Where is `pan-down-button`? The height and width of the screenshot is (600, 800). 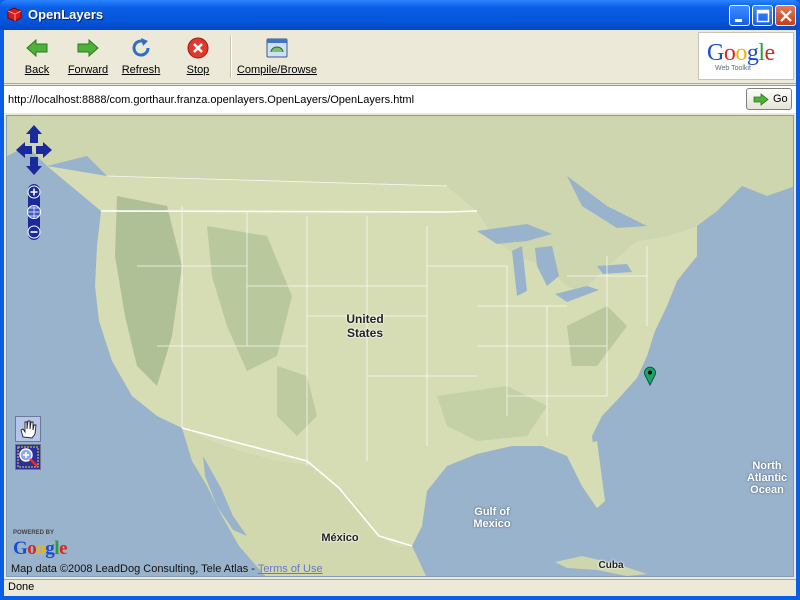 pan-down-button is located at coordinates (34, 166).